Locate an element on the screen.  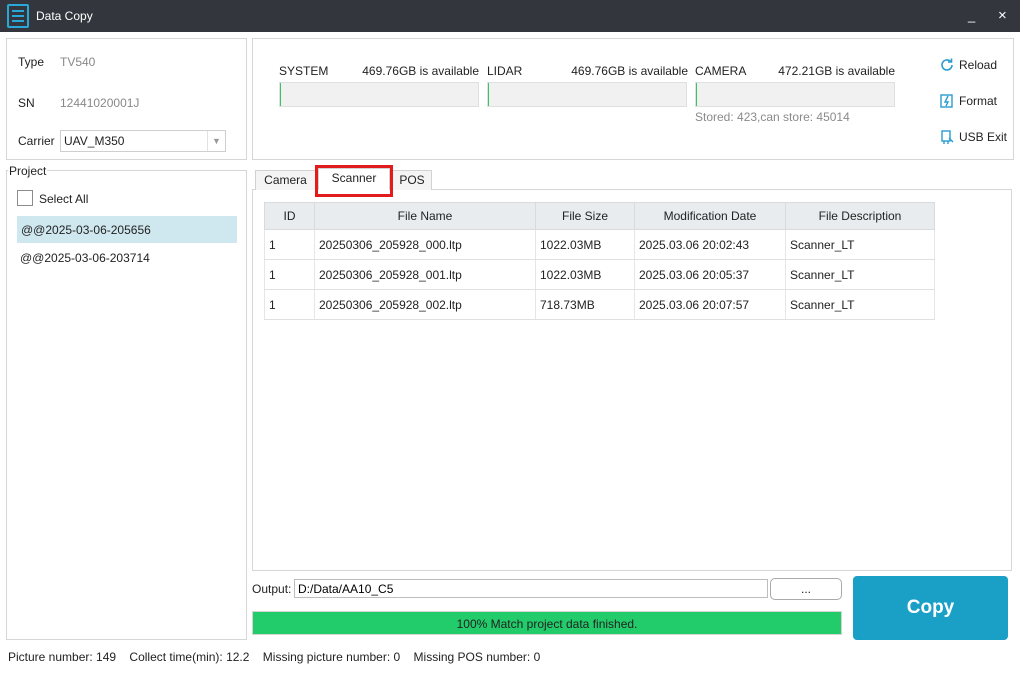
usb-exit-label: USB Exit is located at coordinates (983, 137).